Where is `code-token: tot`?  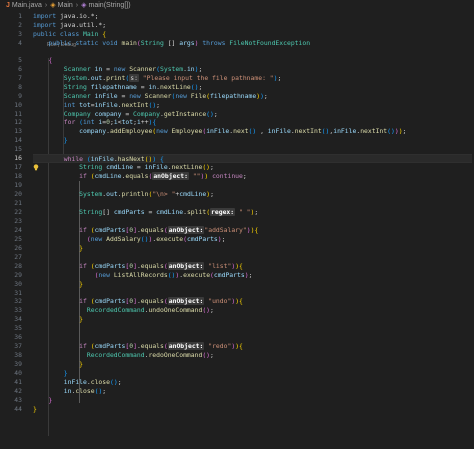 code-token: tot is located at coordinates (127, 122).